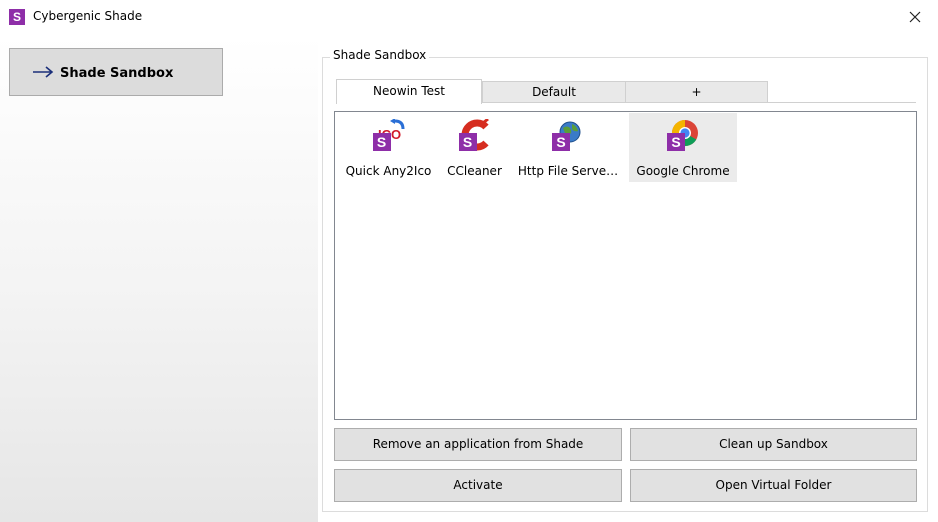  I want to click on sidebar-item-shade-sandbox: Shade Sandbox, so click(116, 72).